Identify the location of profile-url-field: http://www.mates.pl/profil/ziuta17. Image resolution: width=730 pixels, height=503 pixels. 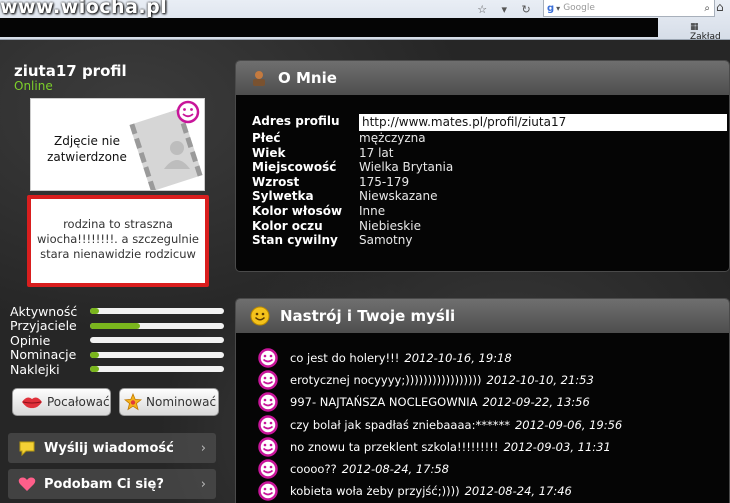
(543, 122).